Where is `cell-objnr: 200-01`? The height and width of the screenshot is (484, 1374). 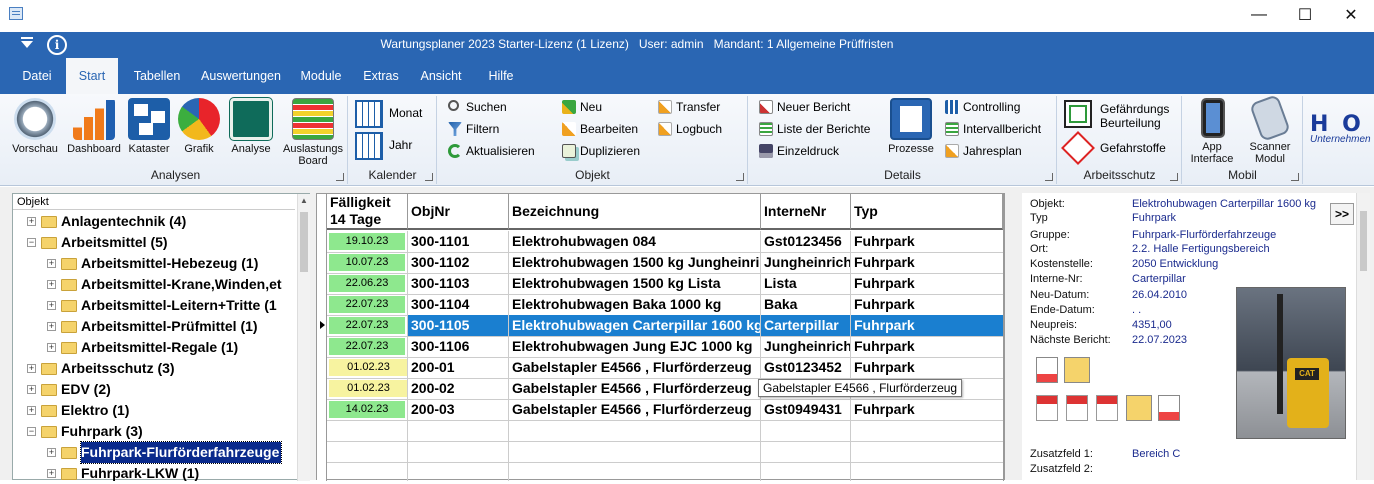 cell-objnr: 200-01 is located at coordinates (458, 367).